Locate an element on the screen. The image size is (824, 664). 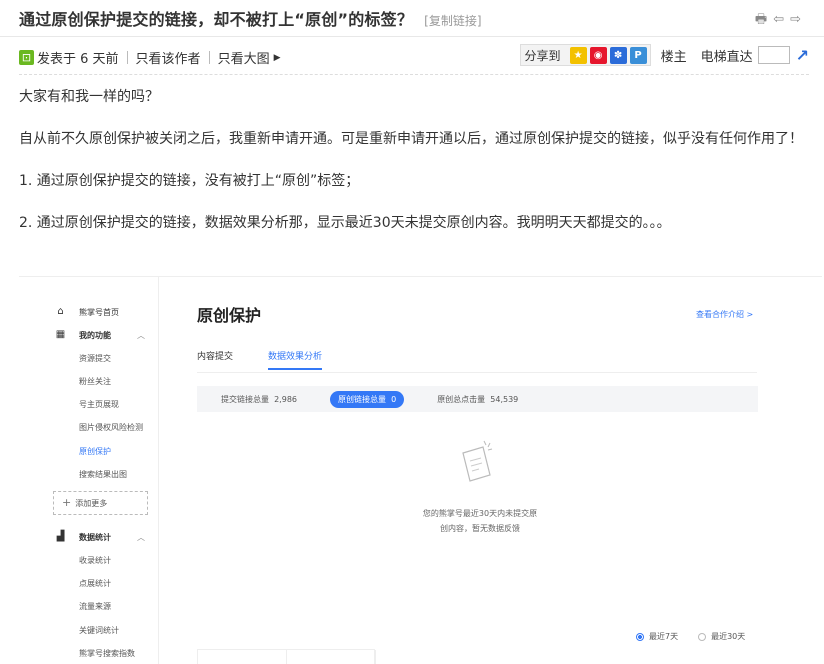
tab-content-submit: 内容提交 is located at coordinates (215, 357).